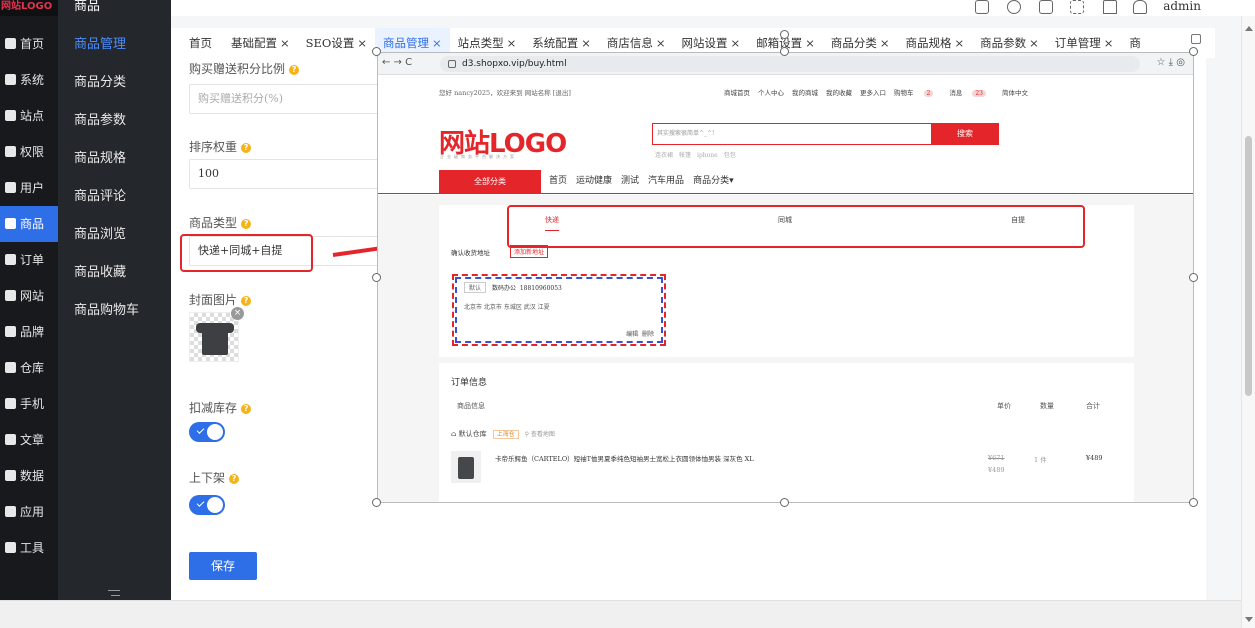  What do you see at coordinates (1004, 406) in the screenshot?
I see `col-price: 单价` at bounding box center [1004, 406].